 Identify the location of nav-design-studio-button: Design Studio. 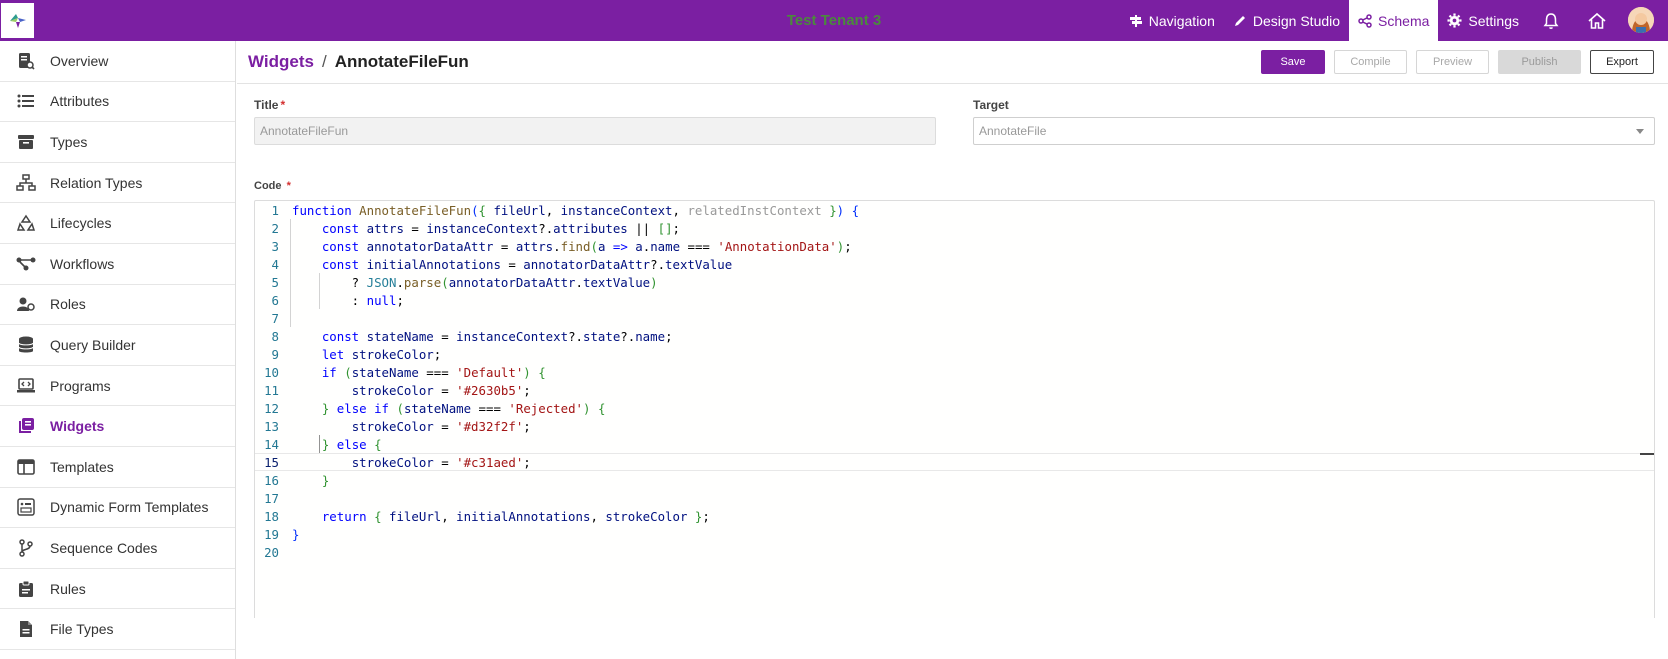
(1286, 20).